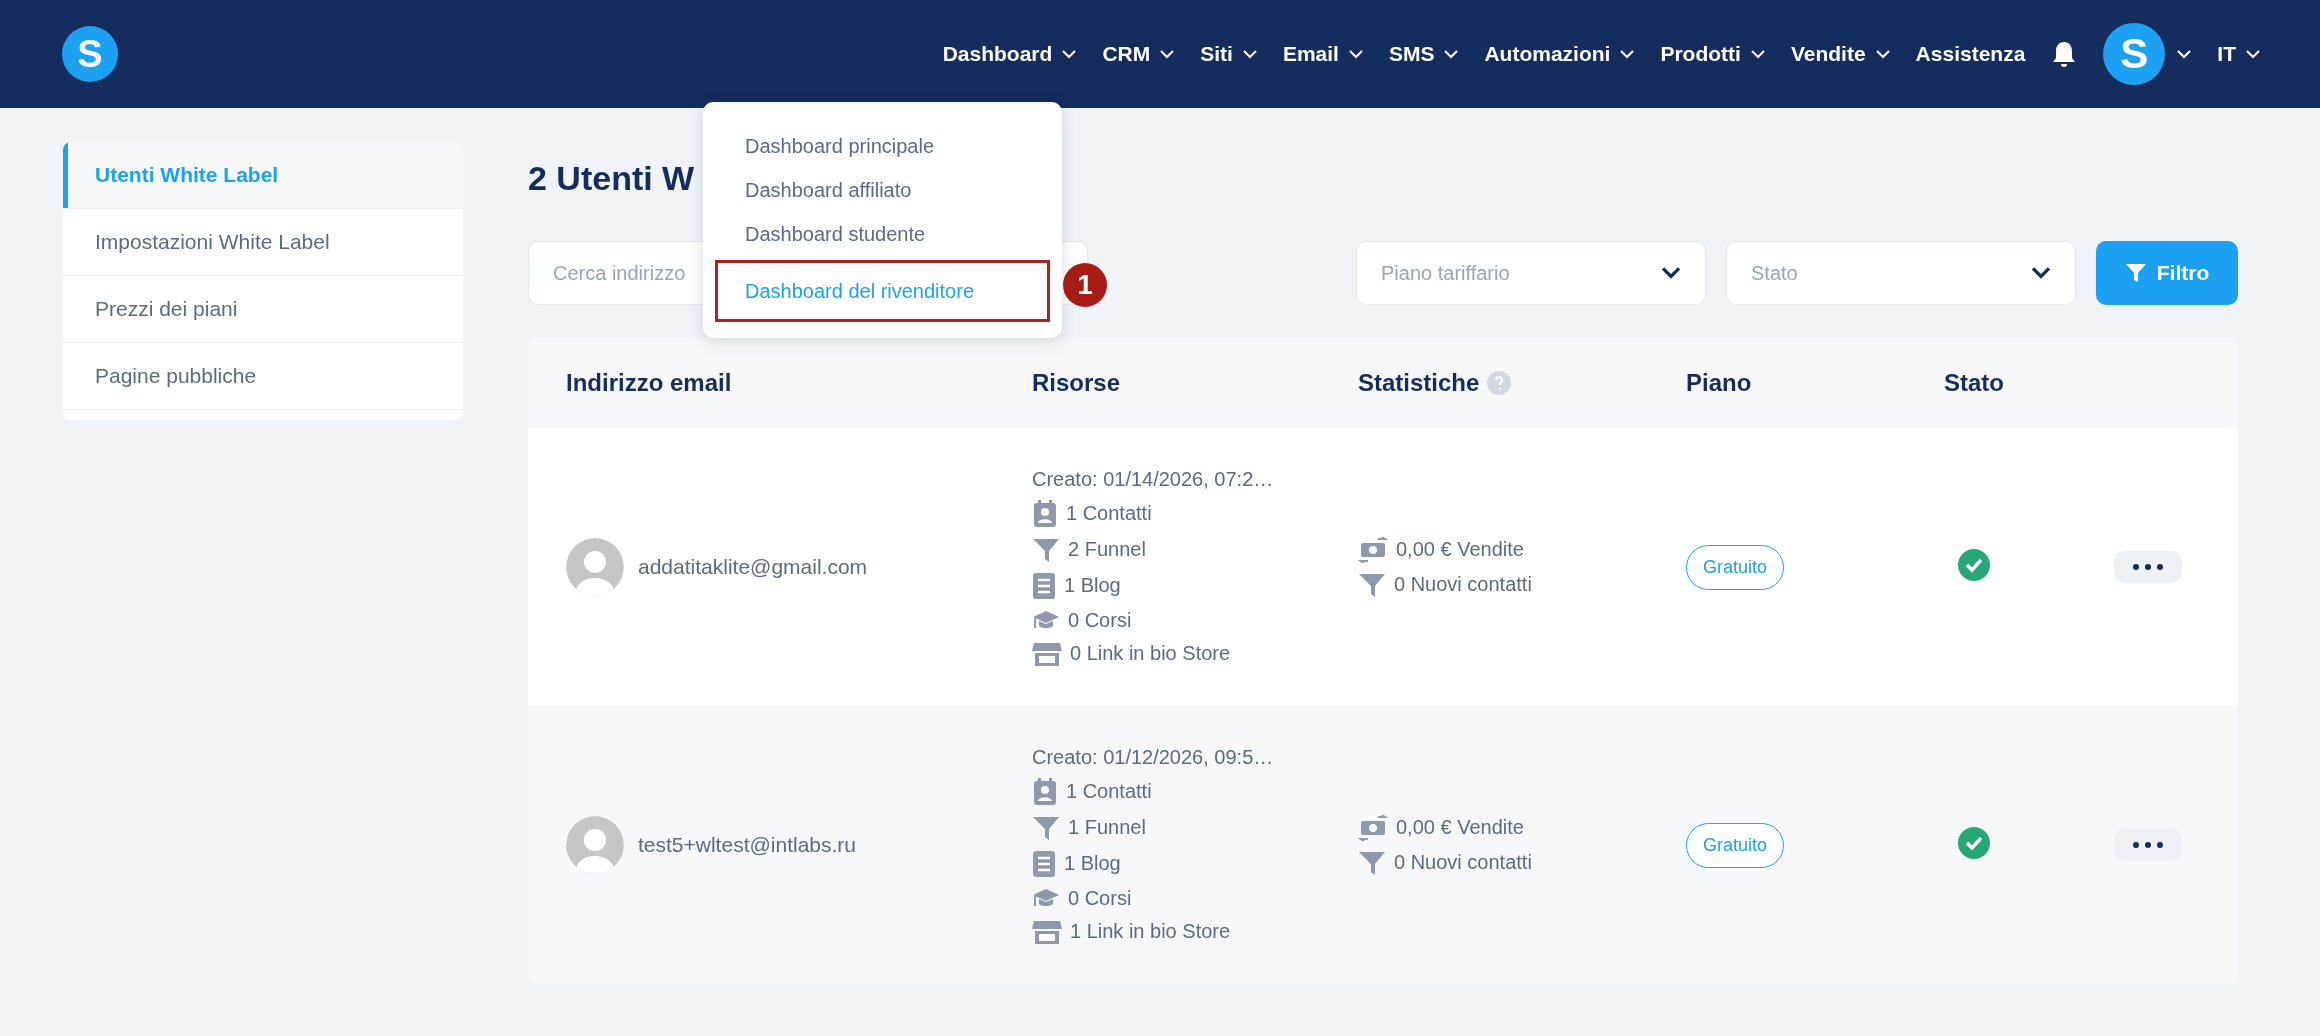 This screenshot has width=2320, height=1036. I want to click on column-header: Stato, so click(1974, 383).